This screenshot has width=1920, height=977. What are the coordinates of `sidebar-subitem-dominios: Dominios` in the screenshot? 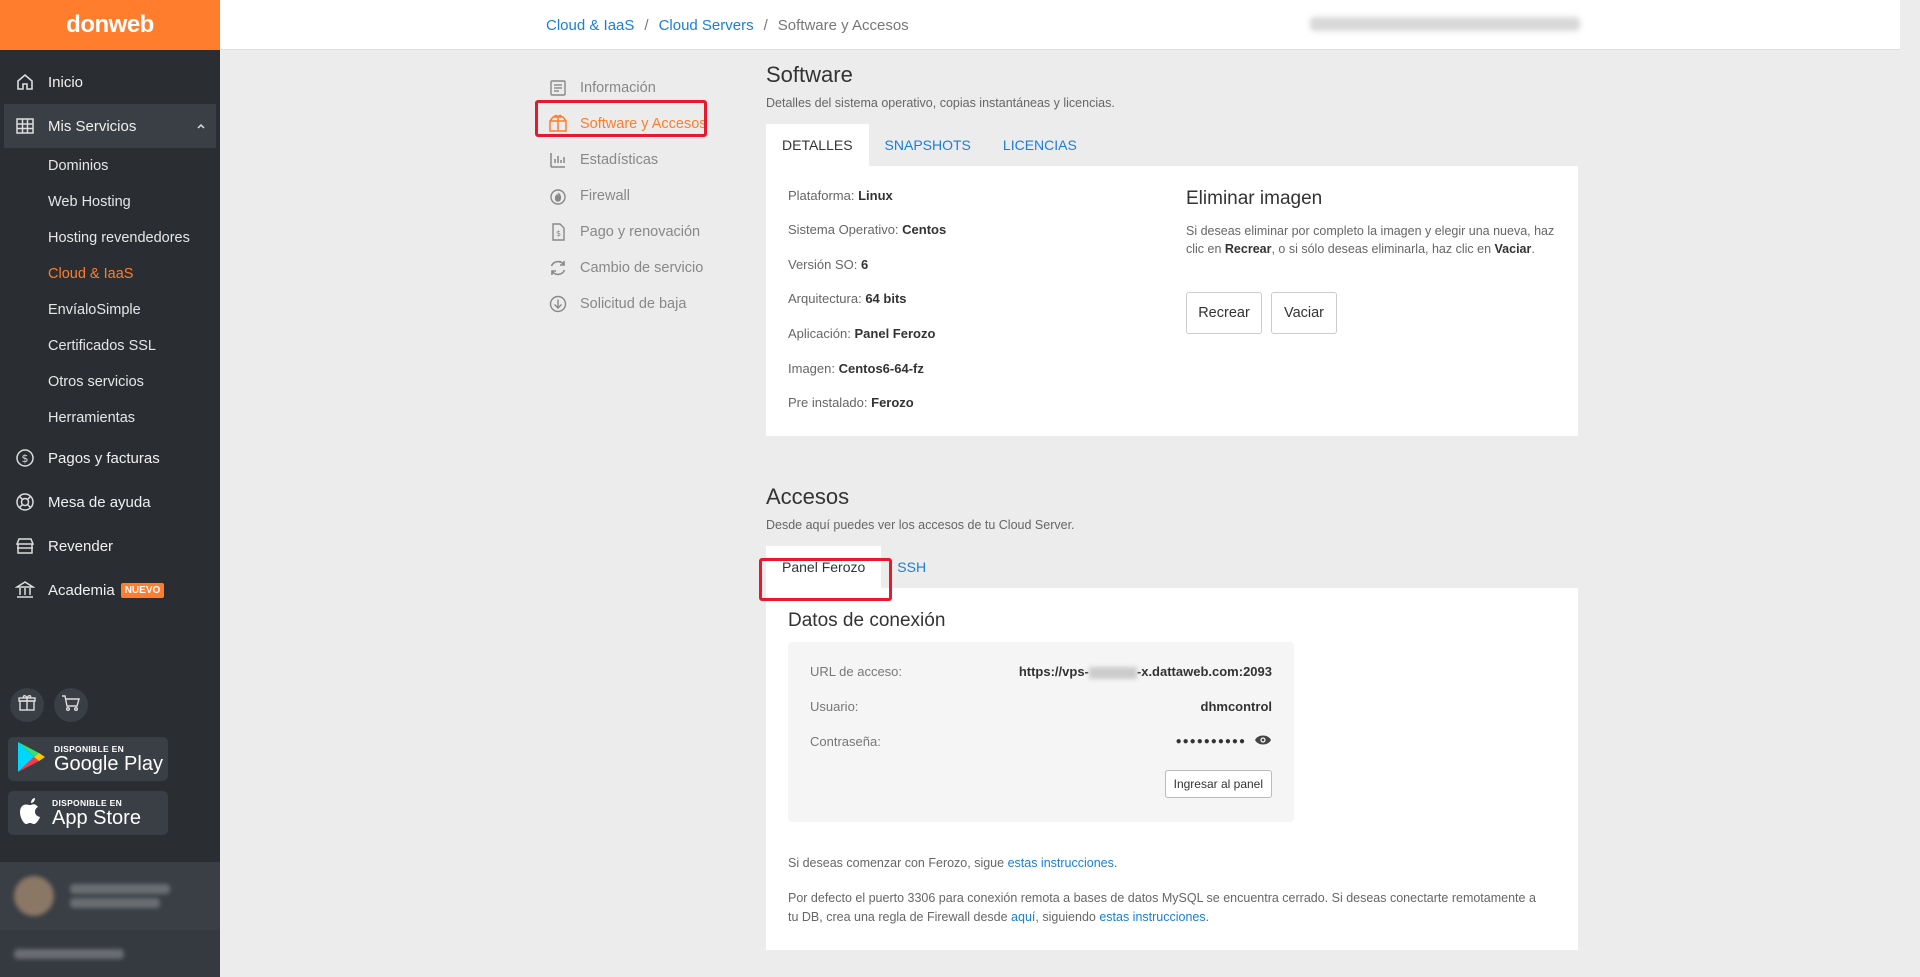 It's located at (110, 166).